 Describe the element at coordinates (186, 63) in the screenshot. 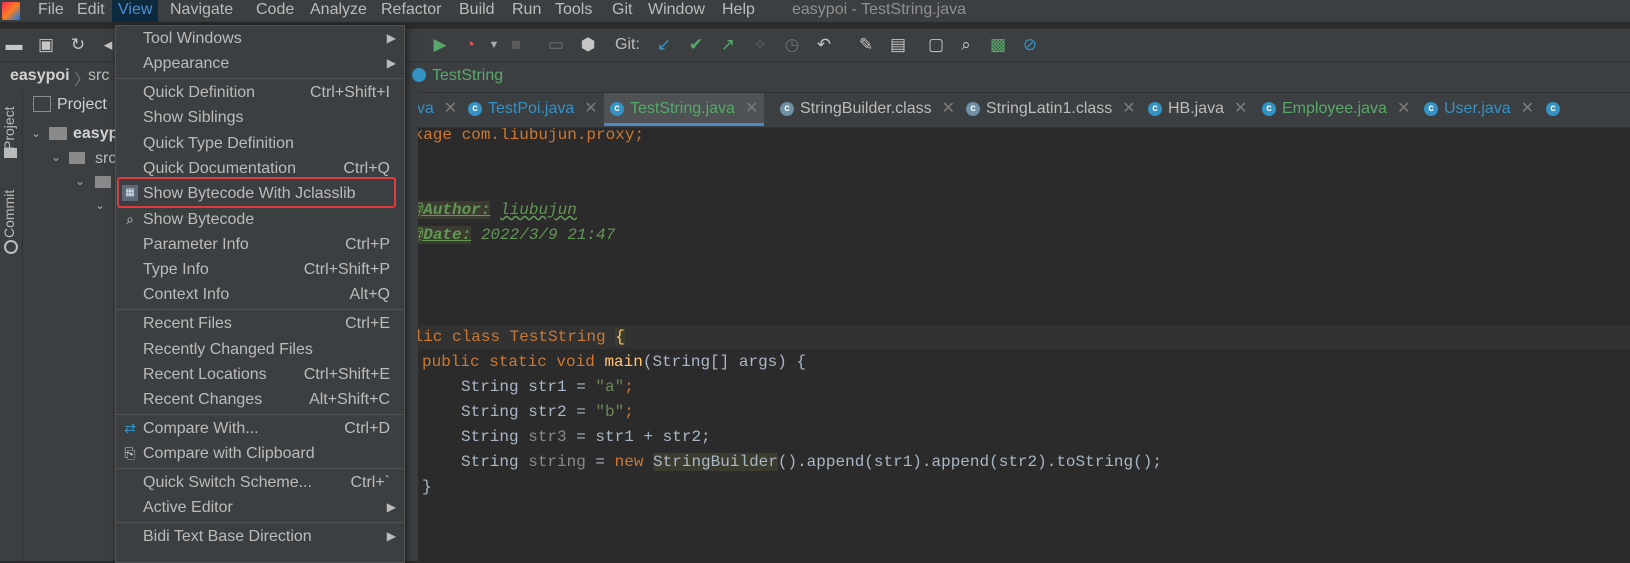

I see `menu-item-label: Appearance` at that location.